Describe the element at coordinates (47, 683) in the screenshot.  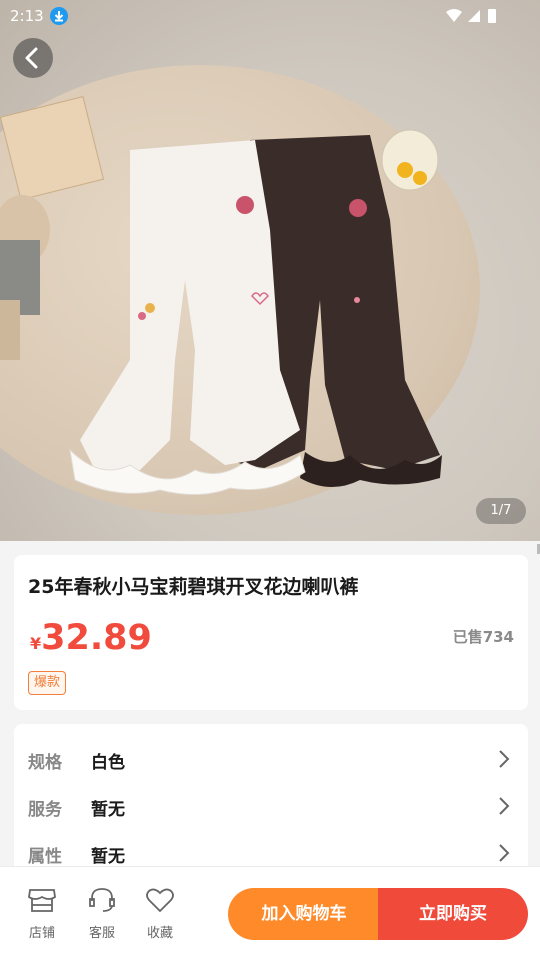
I see `hot-badge: 爆款` at that location.